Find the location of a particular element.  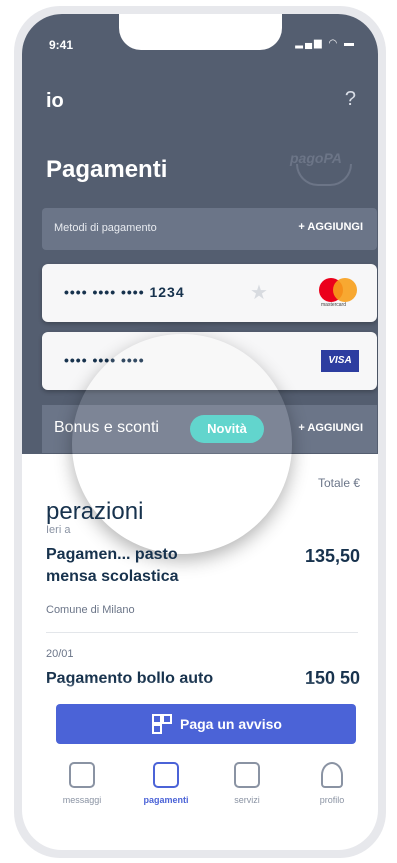

services-icon is located at coordinates (247, 775).